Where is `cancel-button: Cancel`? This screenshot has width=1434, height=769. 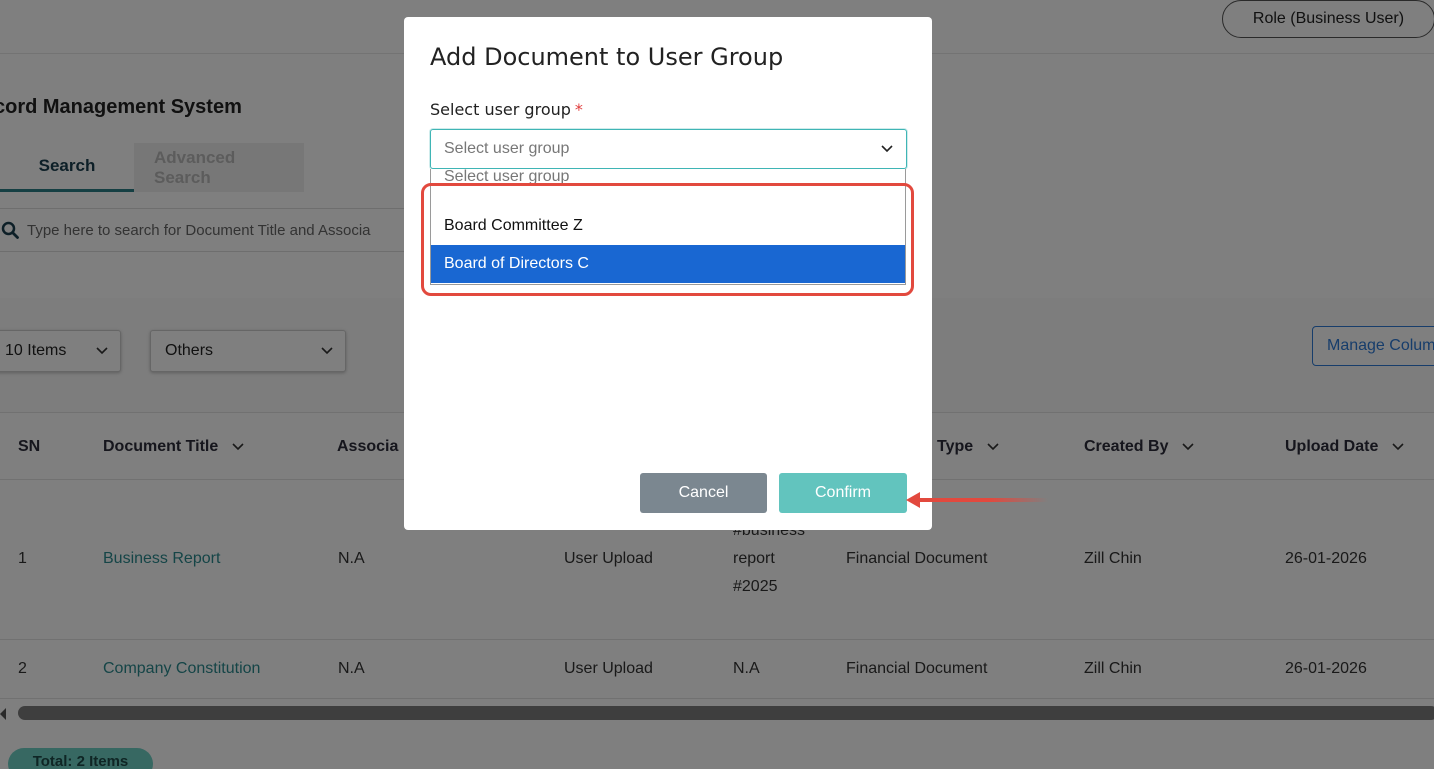
cancel-button: Cancel is located at coordinates (703, 493).